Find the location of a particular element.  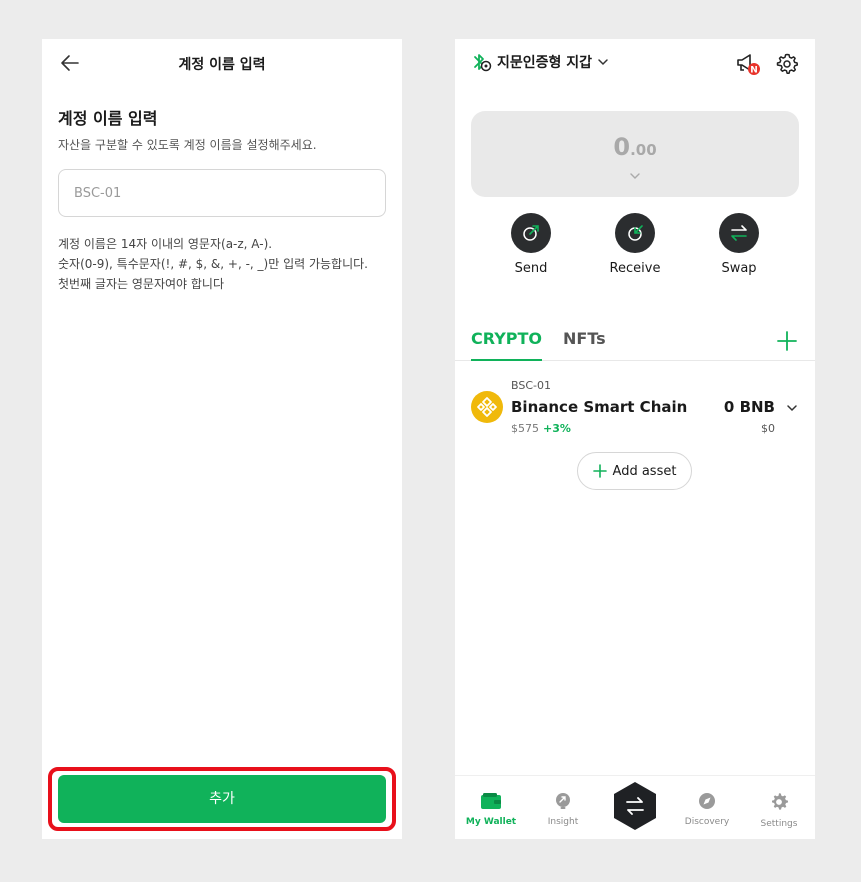

wallet-header: 지문인증형 지갑 N is located at coordinates (635, 64).